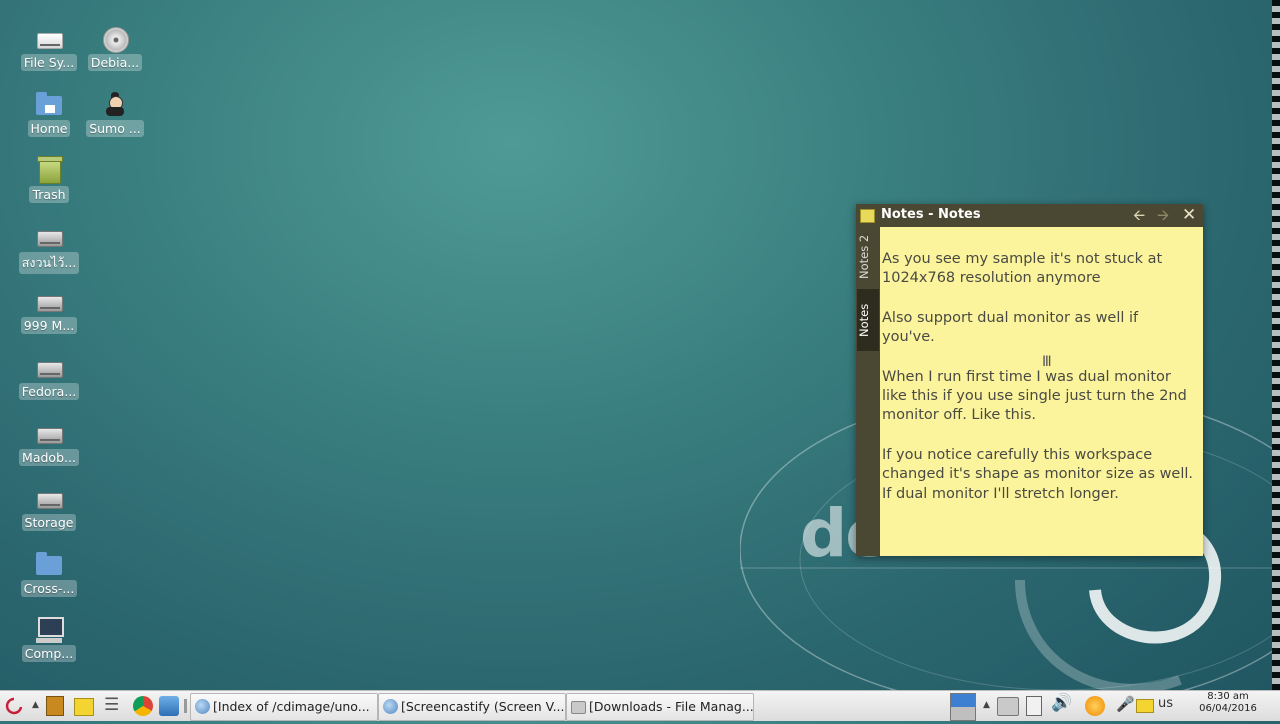 The height and width of the screenshot is (724, 1280). What do you see at coordinates (1034, 706) in the screenshot?
I see `clipboard-icon` at bounding box center [1034, 706].